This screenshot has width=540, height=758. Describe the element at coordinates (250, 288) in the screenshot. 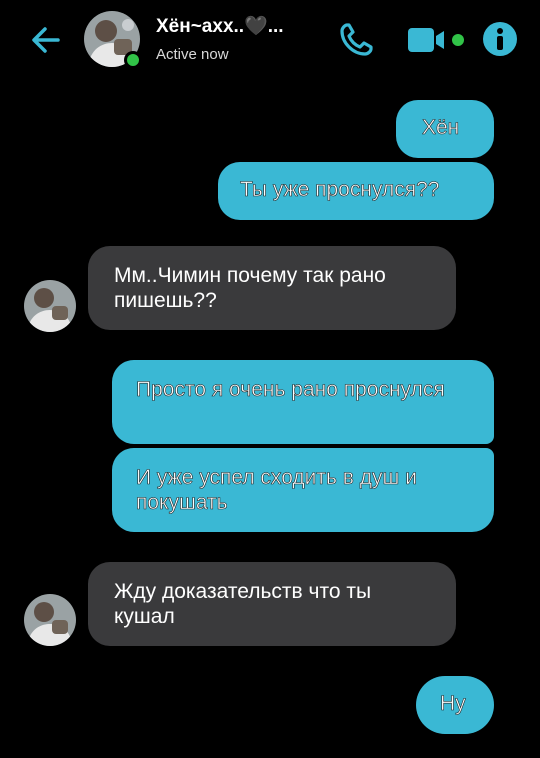

I see `message-text: Мм..Чимин почему так рано пишешь??` at that location.